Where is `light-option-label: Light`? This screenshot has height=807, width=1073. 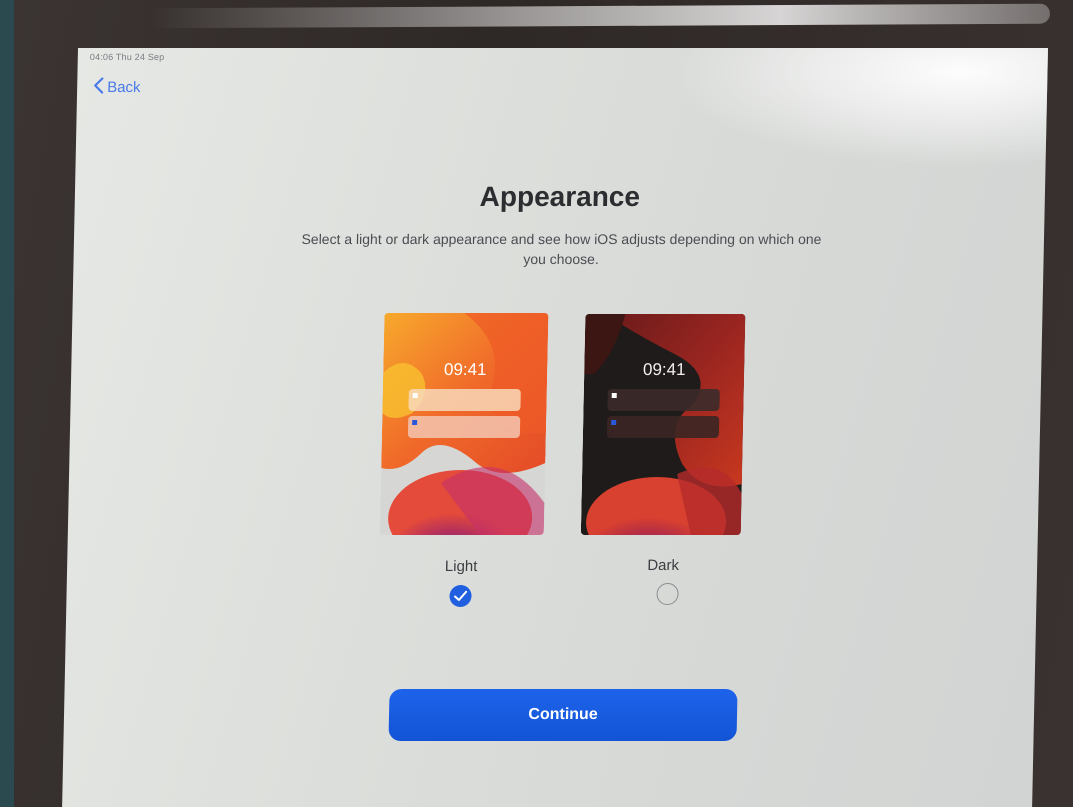
light-option-label: Light is located at coordinates (461, 566).